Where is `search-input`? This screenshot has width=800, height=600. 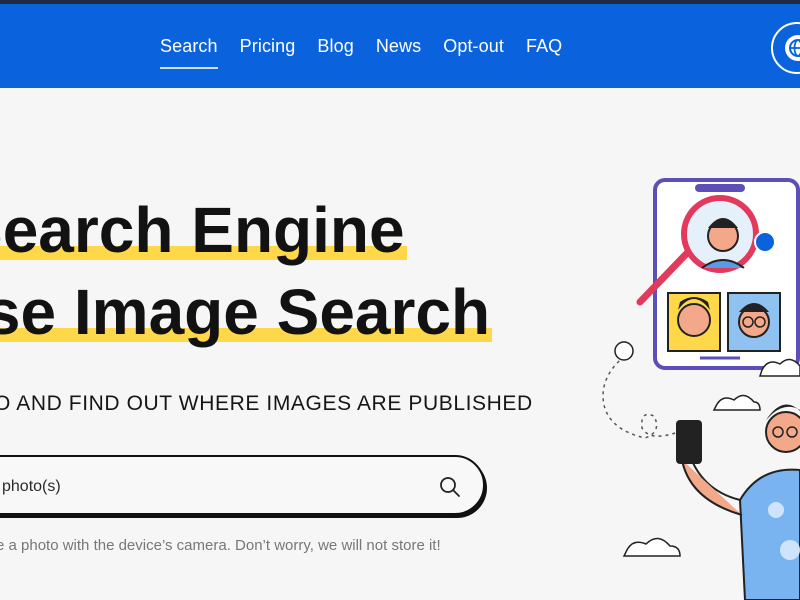
search-input is located at coordinates (202, 487).